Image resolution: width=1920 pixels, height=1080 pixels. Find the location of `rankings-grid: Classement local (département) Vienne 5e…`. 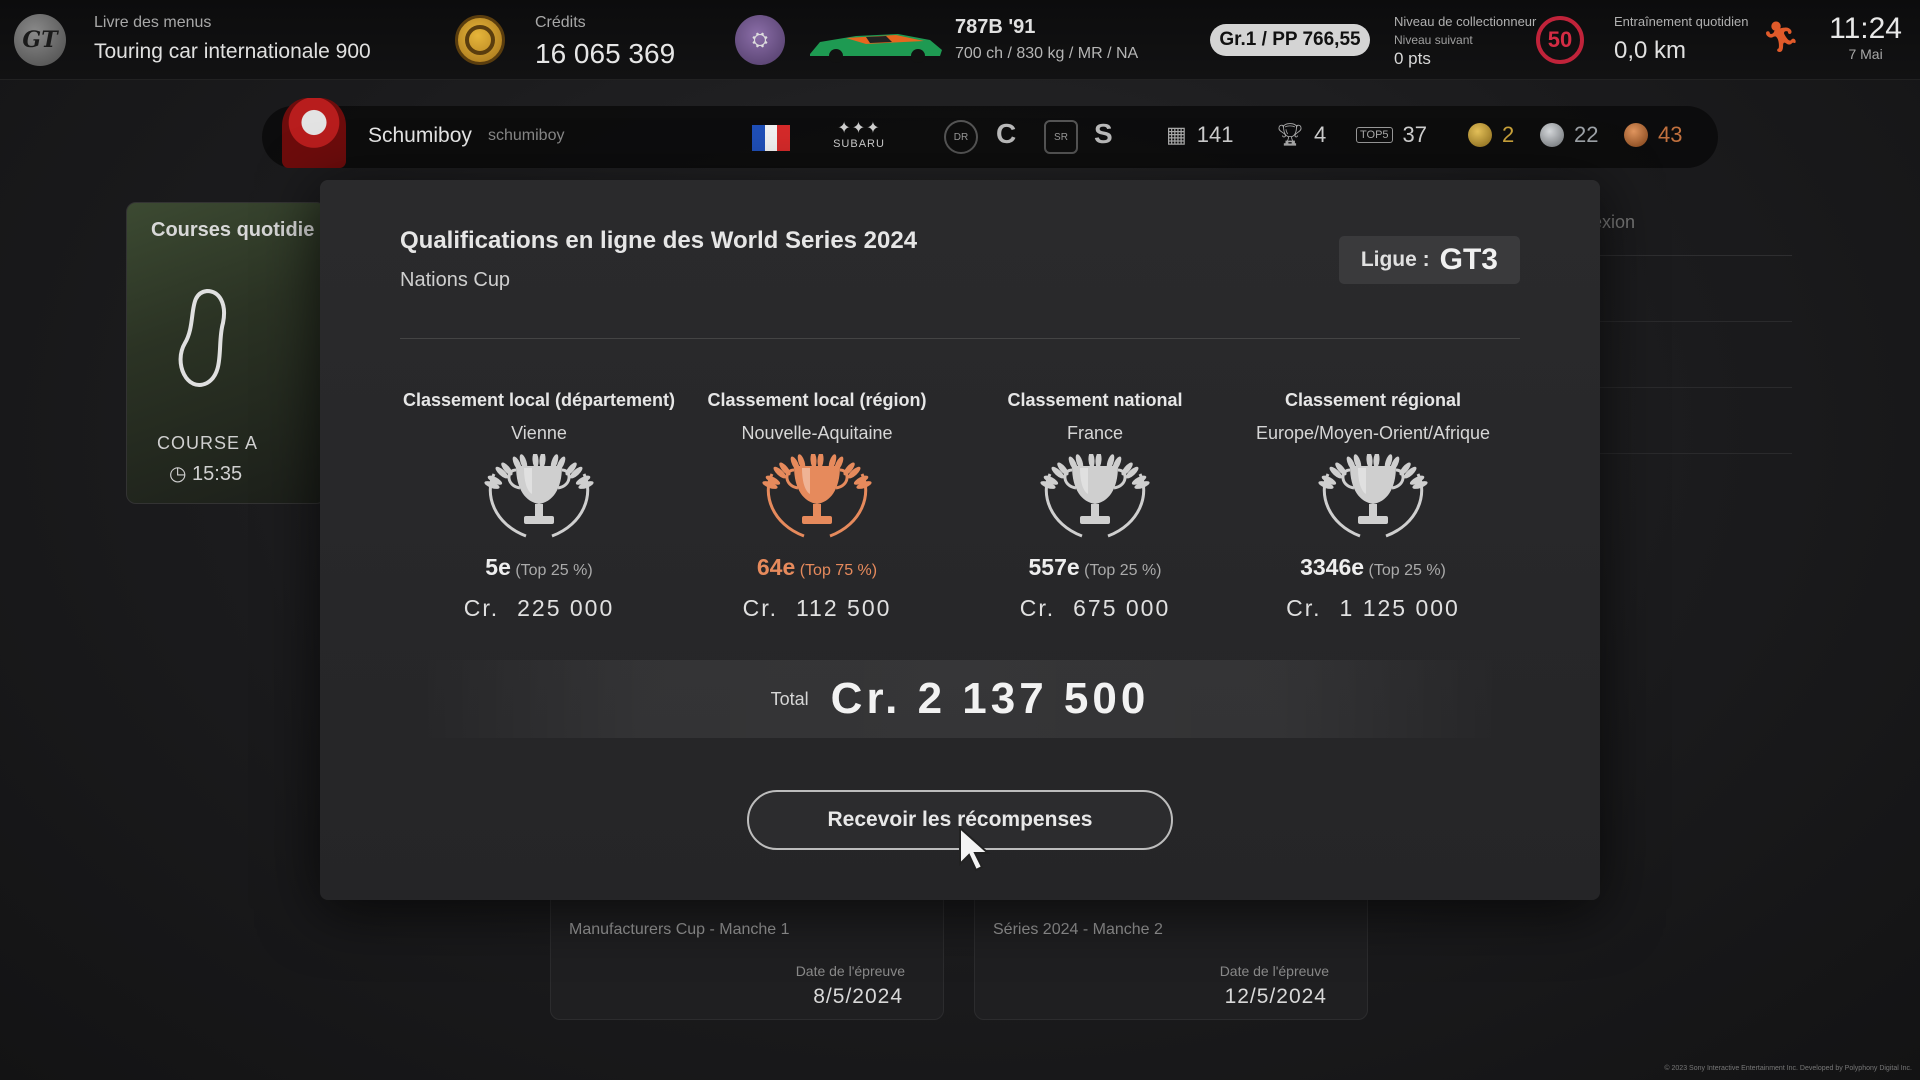

rankings-grid: Classement local (département) Vienne 5e… is located at coordinates (956, 506).